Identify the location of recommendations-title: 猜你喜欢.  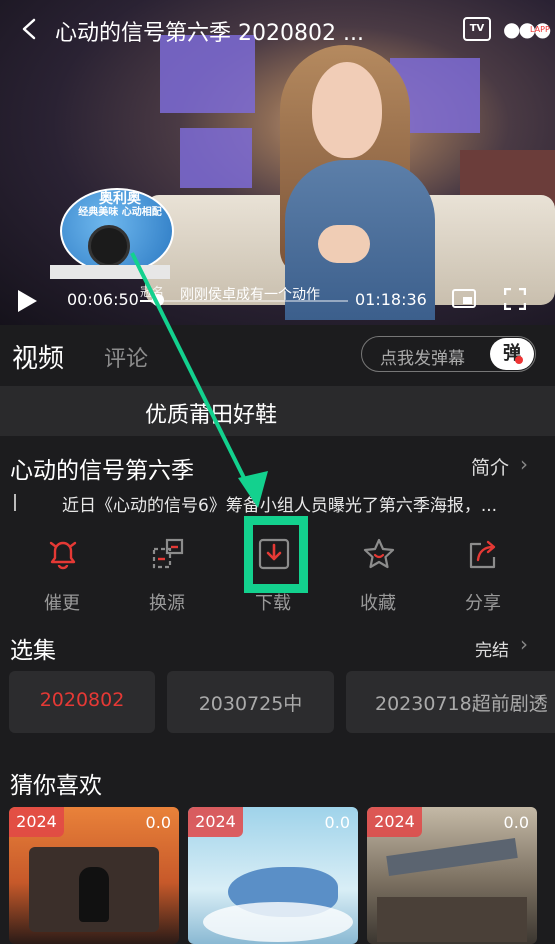
(56, 786).